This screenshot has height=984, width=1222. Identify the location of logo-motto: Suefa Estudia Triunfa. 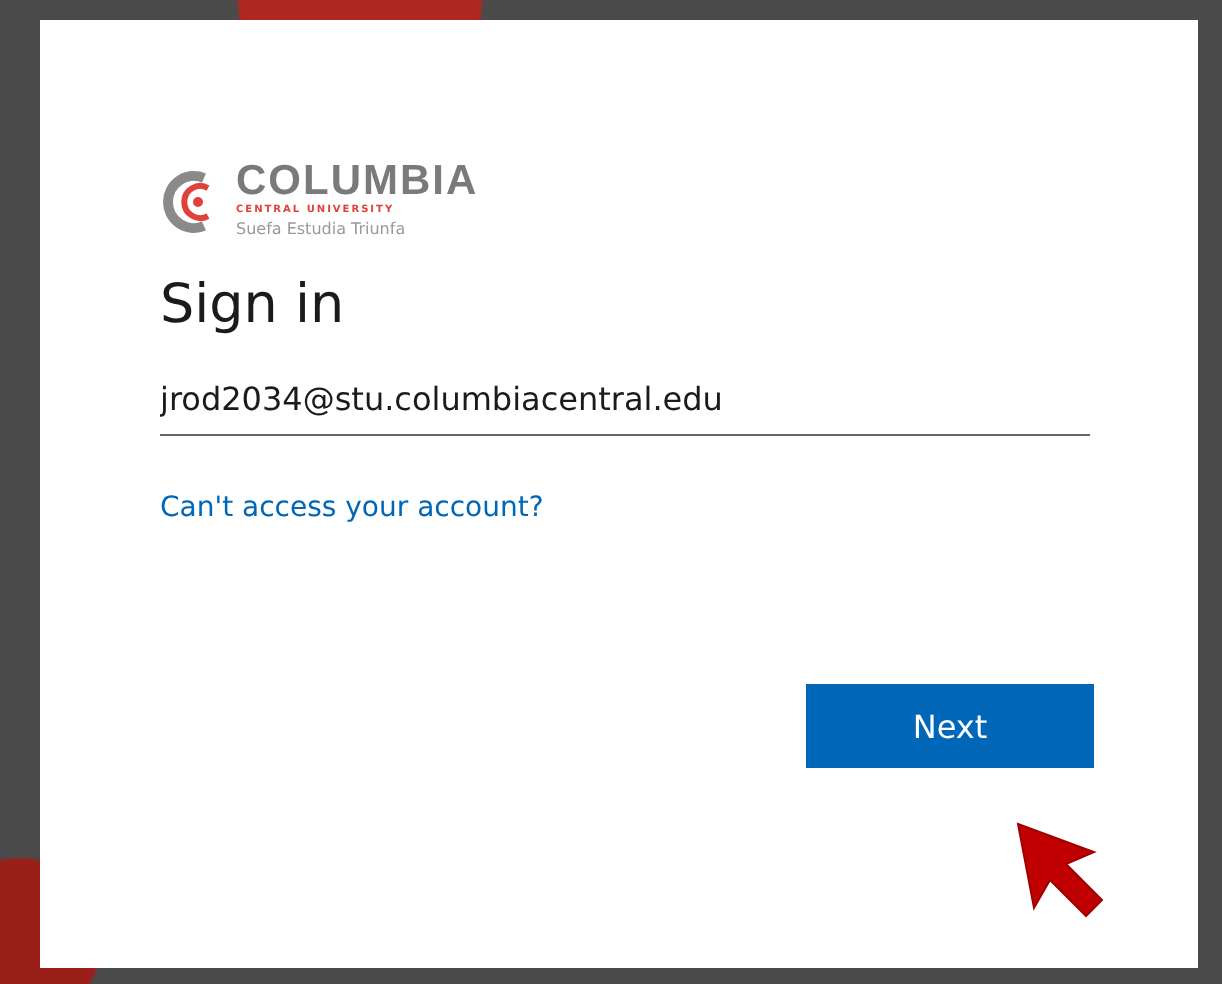
(322, 230).